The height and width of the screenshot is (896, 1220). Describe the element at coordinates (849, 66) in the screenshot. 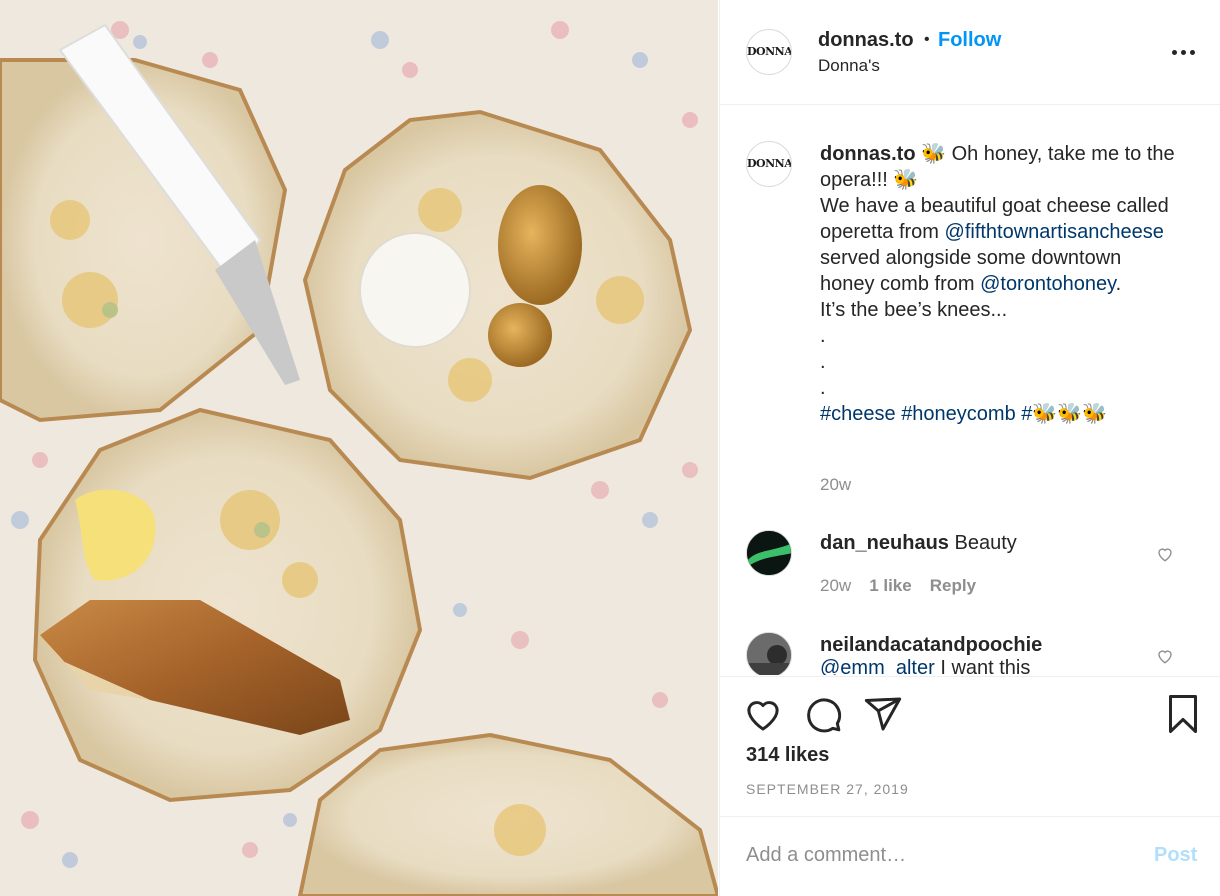

I see `header-subtitle: Donna's` at that location.